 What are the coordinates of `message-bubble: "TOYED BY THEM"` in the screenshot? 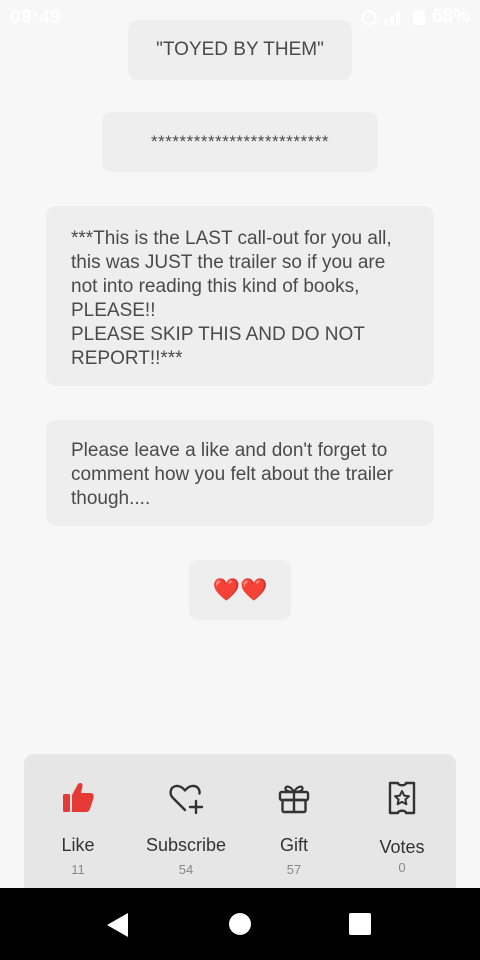 It's located at (240, 50).